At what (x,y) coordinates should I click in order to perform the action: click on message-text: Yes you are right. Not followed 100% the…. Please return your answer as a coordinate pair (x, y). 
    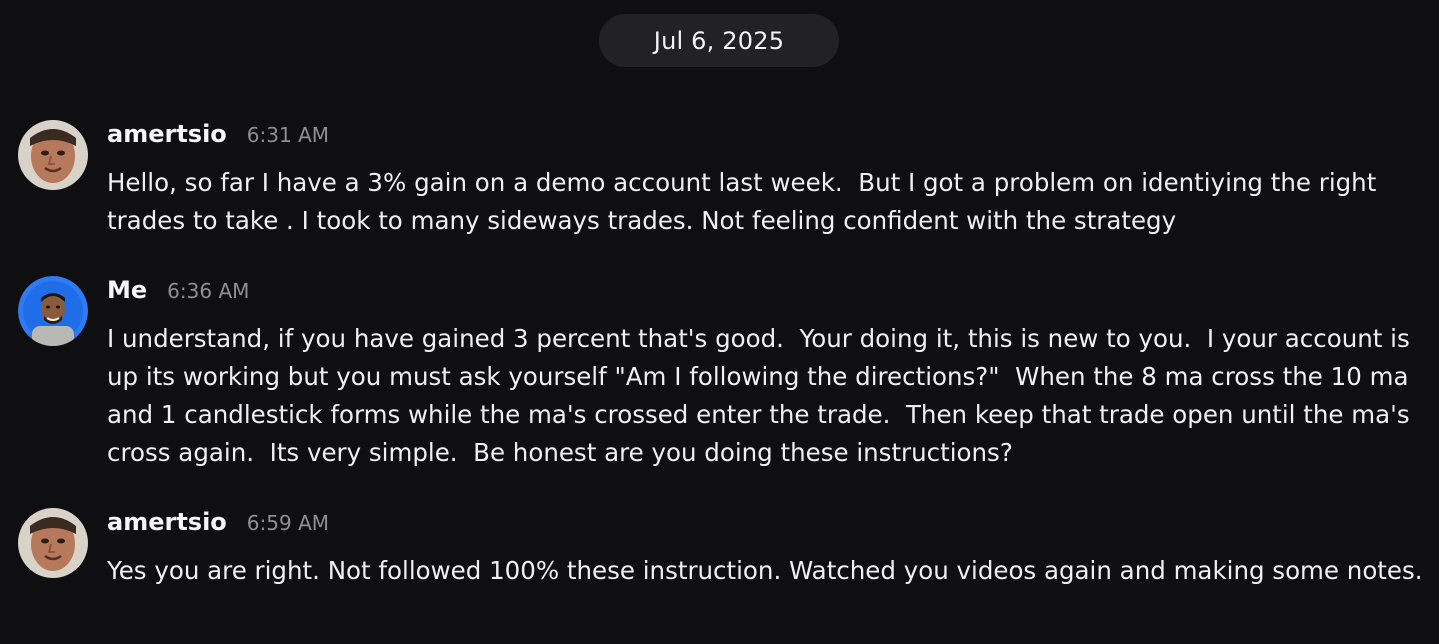
    Looking at the image, I should click on (765, 570).